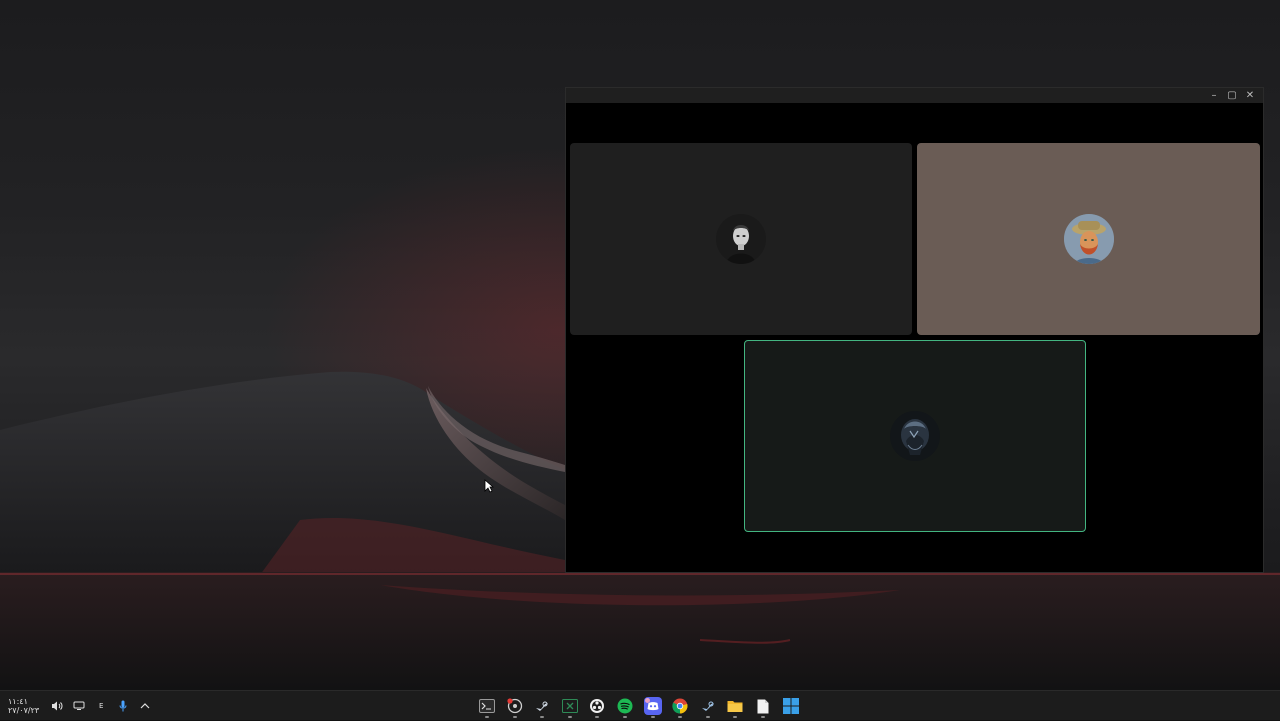  Describe the element at coordinates (542, 706) in the screenshot. I see `steam-app-icon` at that location.